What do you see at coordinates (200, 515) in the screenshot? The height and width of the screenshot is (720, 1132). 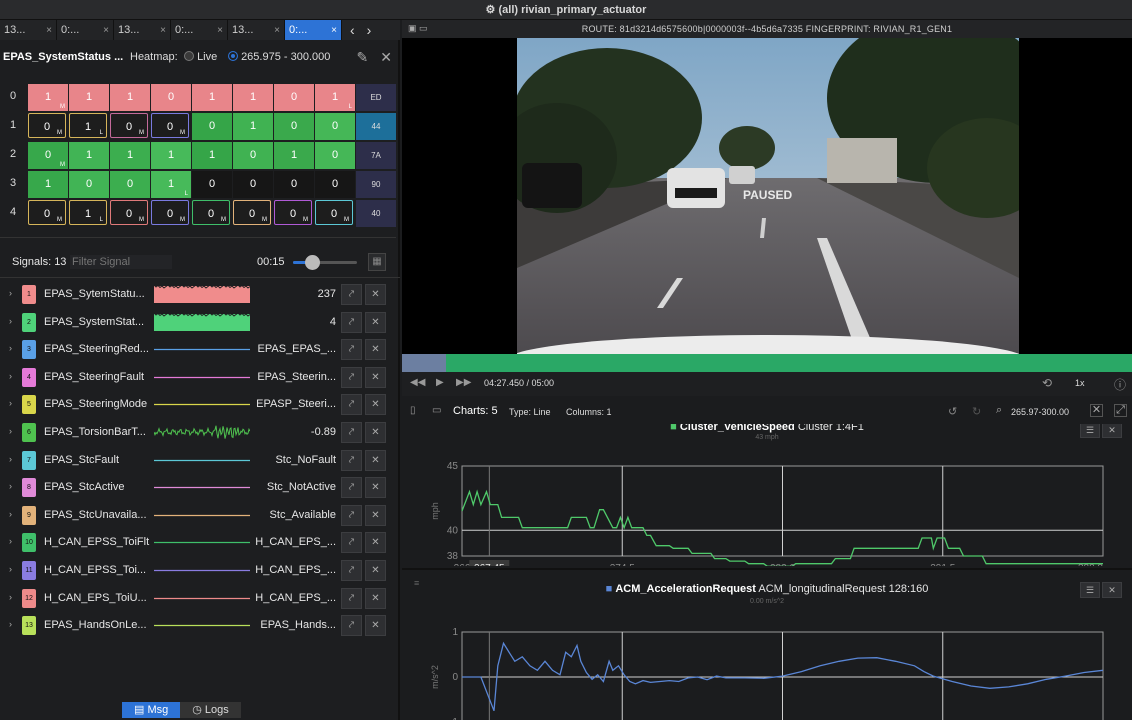 I see `signal-row: › 9 EPAS_StcUnavaila... Stc_Available ⤤ ✕` at bounding box center [200, 515].